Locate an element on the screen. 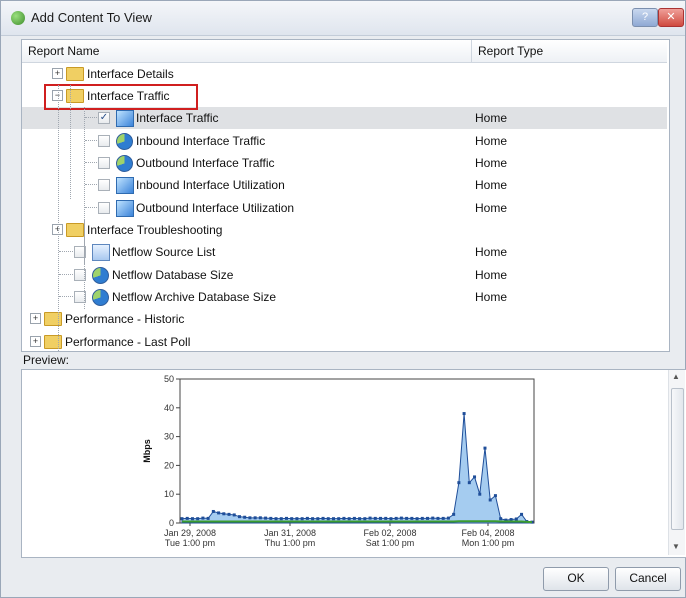 This screenshot has height=598, width=686. x-tick-label: Jan 31, 2008 is located at coordinates (290, 533).